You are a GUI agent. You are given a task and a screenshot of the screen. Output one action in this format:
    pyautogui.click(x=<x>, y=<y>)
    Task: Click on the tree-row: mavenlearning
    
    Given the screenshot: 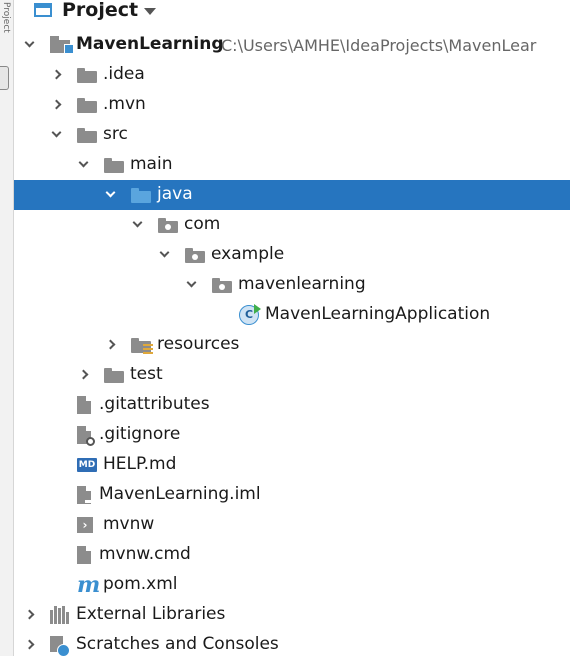 What is the action you would take?
    pyautogui.click(x=292, y=285)
    